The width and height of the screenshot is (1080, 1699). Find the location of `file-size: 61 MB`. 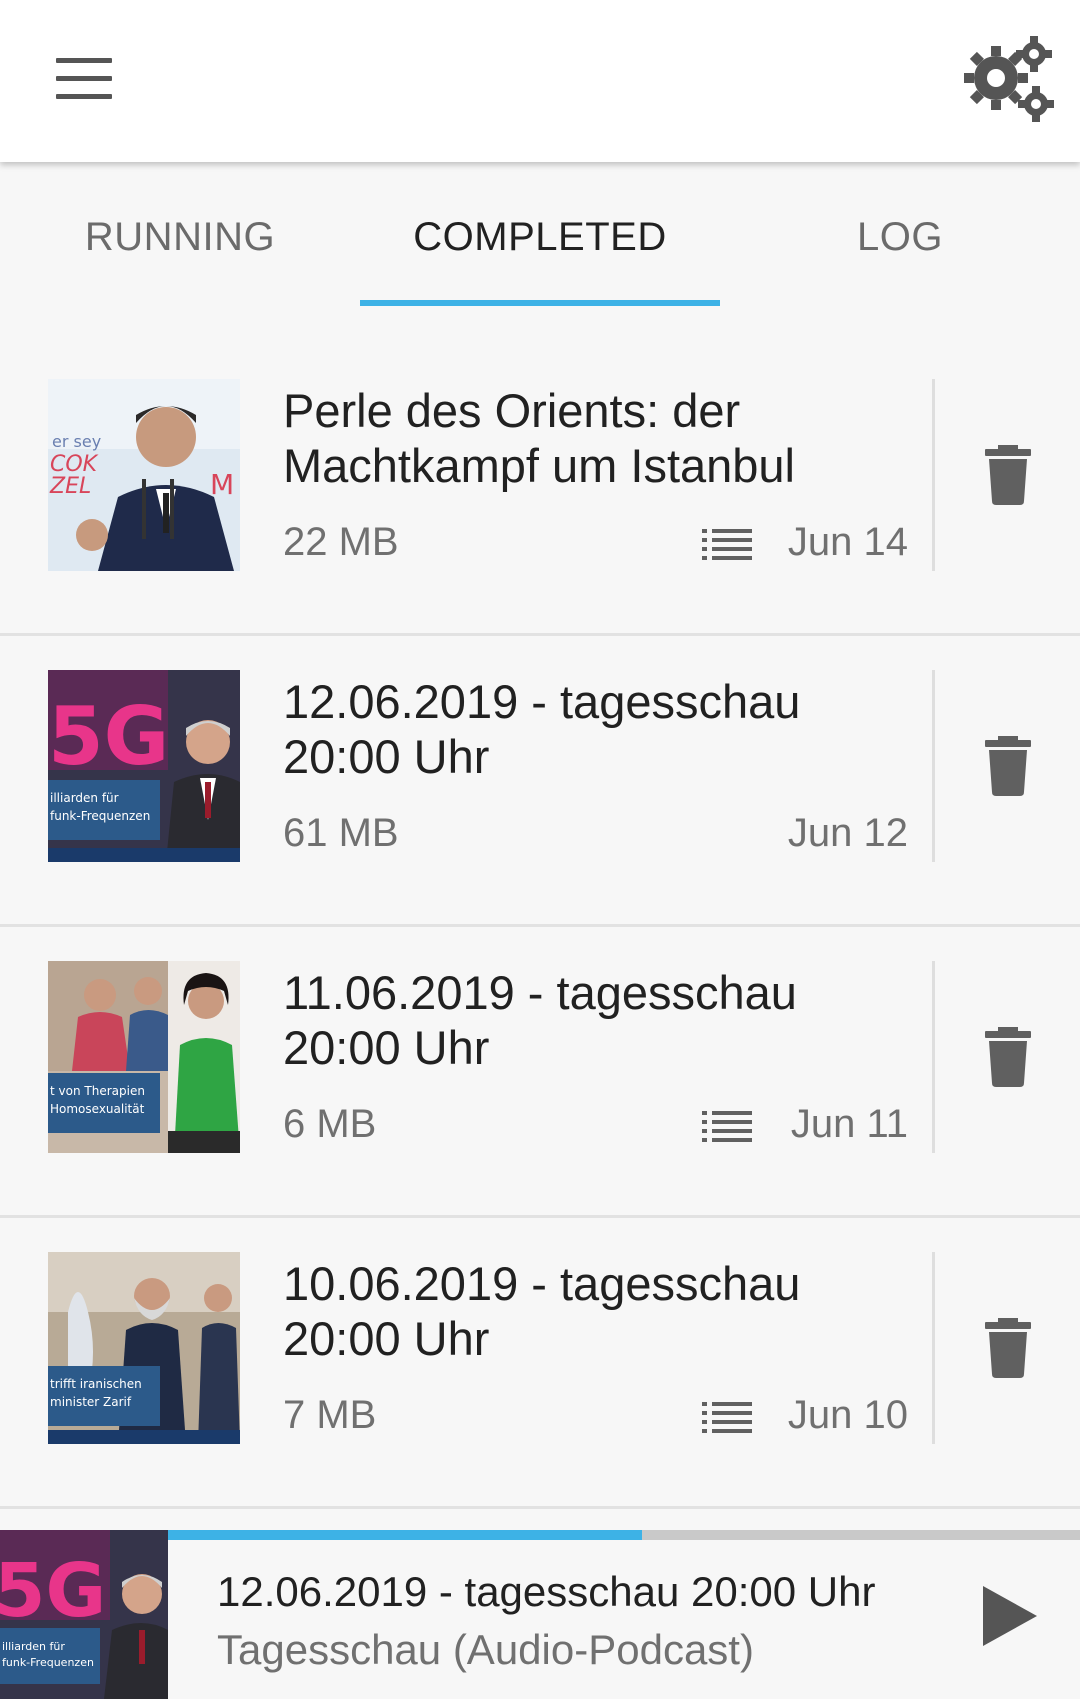

file-size: 61 MB is located at coordinates (341, 833).